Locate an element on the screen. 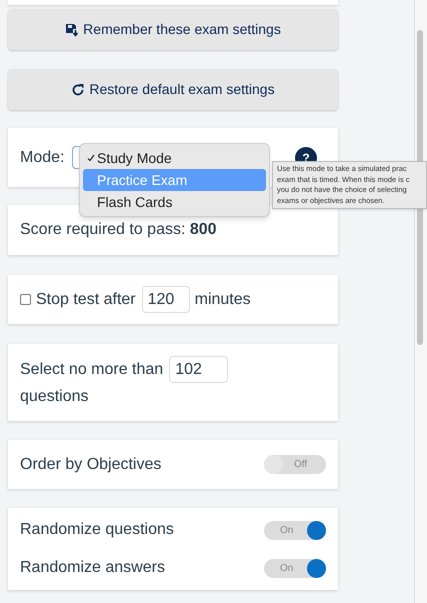  dropdown-option: Study Mode is located at coordinates (174, 158).